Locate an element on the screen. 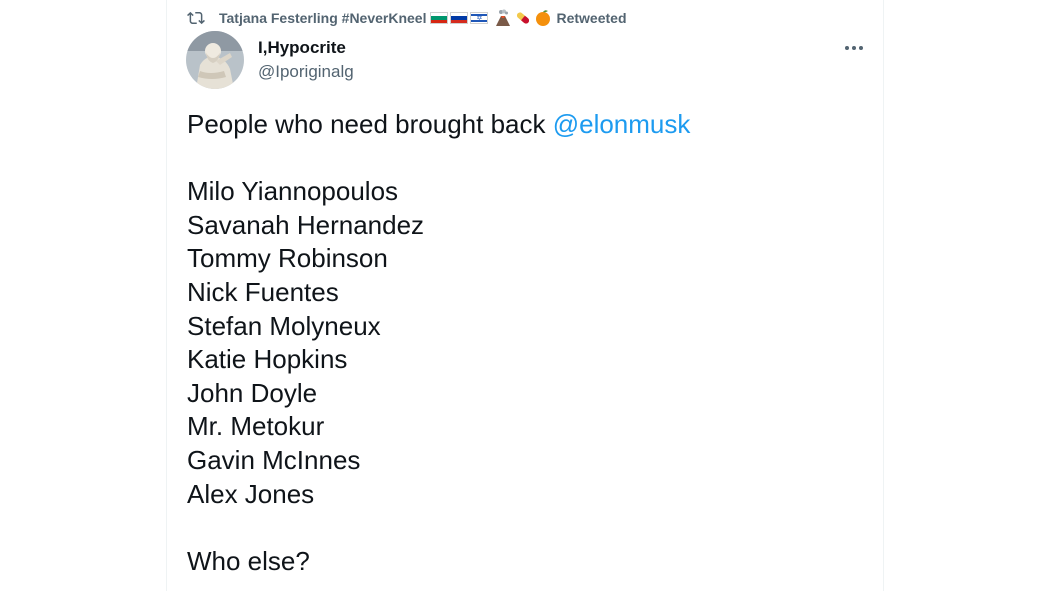 This screenshot has width=1050, height=591. avatar is located at coordinates (215, 60).